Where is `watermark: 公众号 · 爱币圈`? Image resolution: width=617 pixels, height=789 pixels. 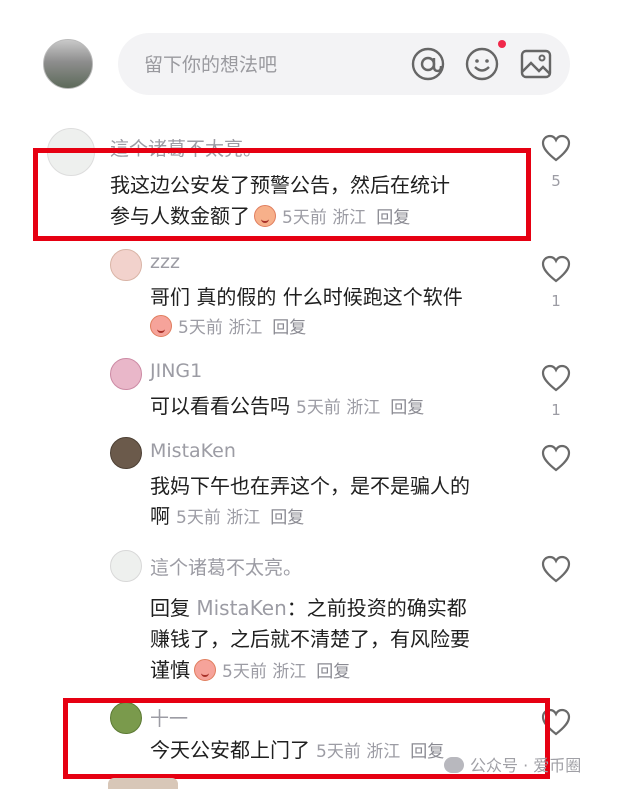 watermark: 公众号 · 爱币圈 is located at coordinates (512, 764).